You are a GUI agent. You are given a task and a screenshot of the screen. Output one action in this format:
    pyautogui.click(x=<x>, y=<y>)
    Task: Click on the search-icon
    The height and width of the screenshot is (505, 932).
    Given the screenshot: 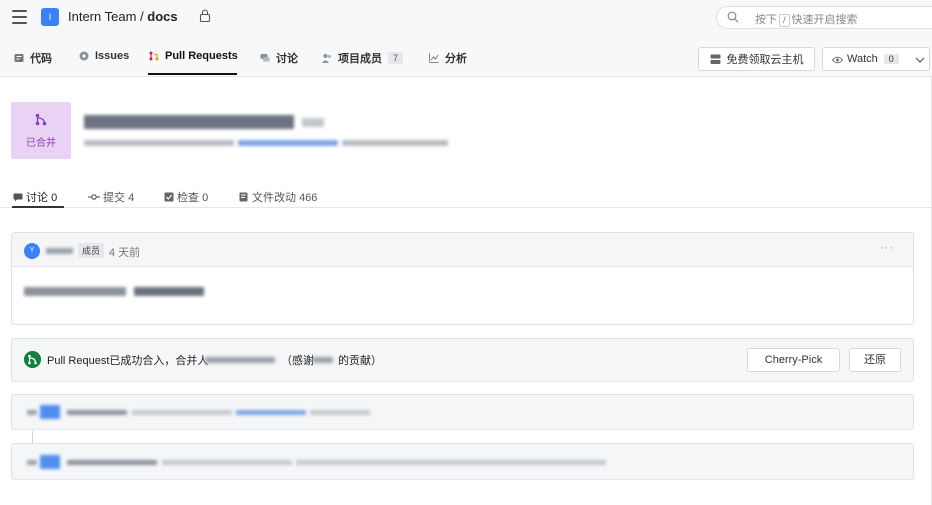 What is the action you would take?
    pyautogui.click(x=733, y=17)
    